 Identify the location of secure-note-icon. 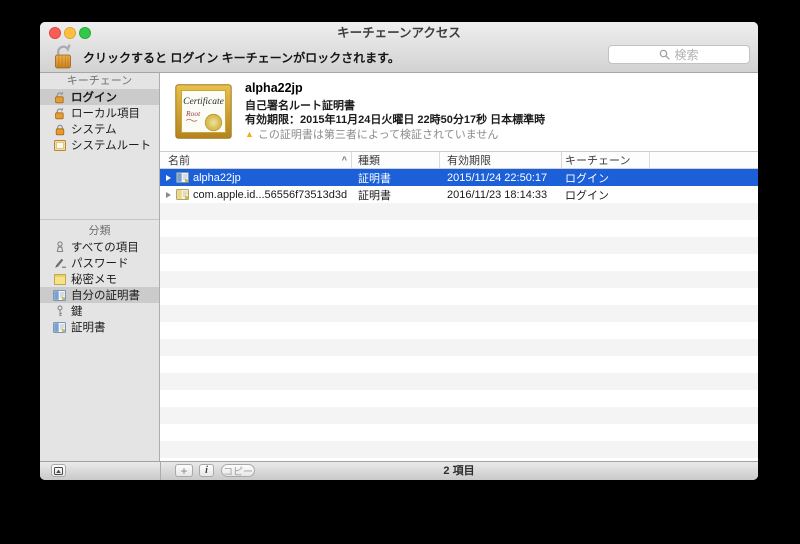
(59, 279).